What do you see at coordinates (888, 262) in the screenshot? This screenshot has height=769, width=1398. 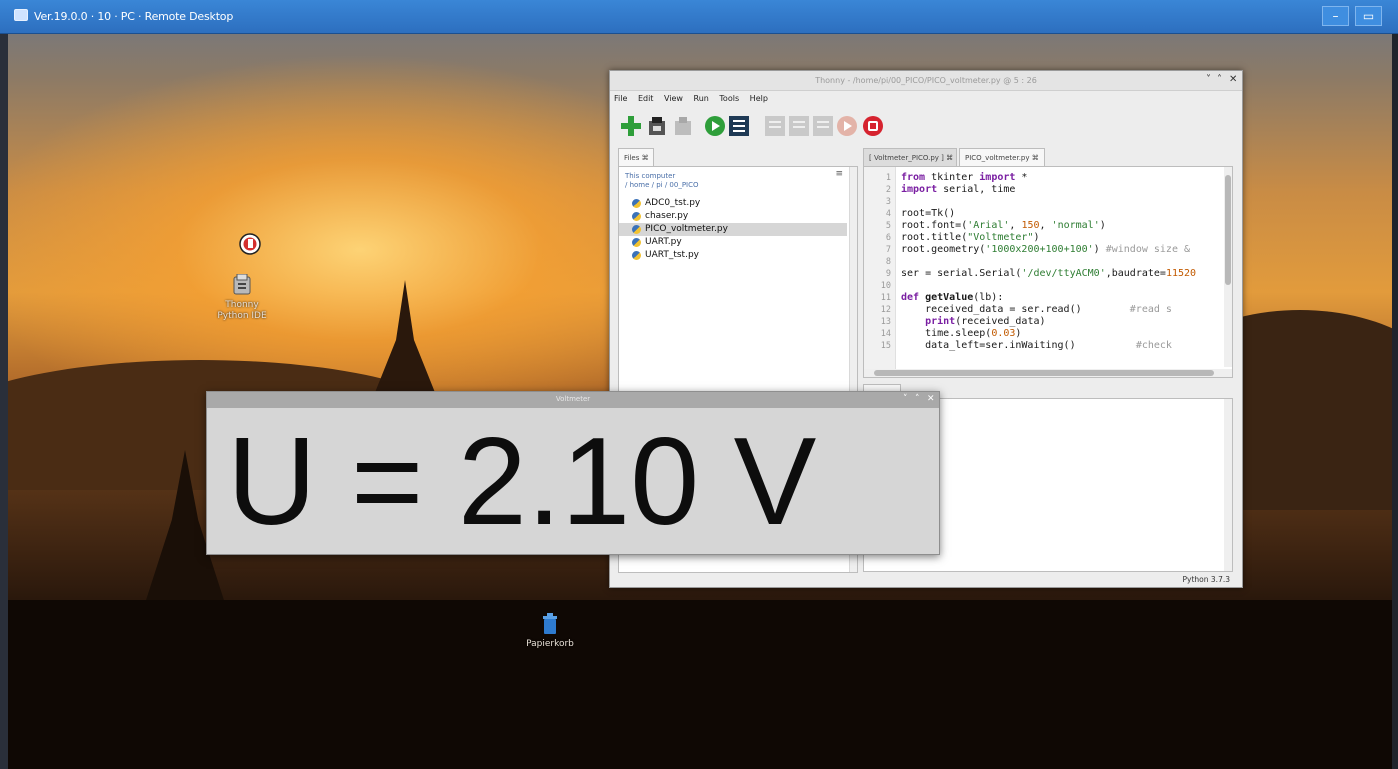 I see `line-number: 8` at bounding box center [888, 262].